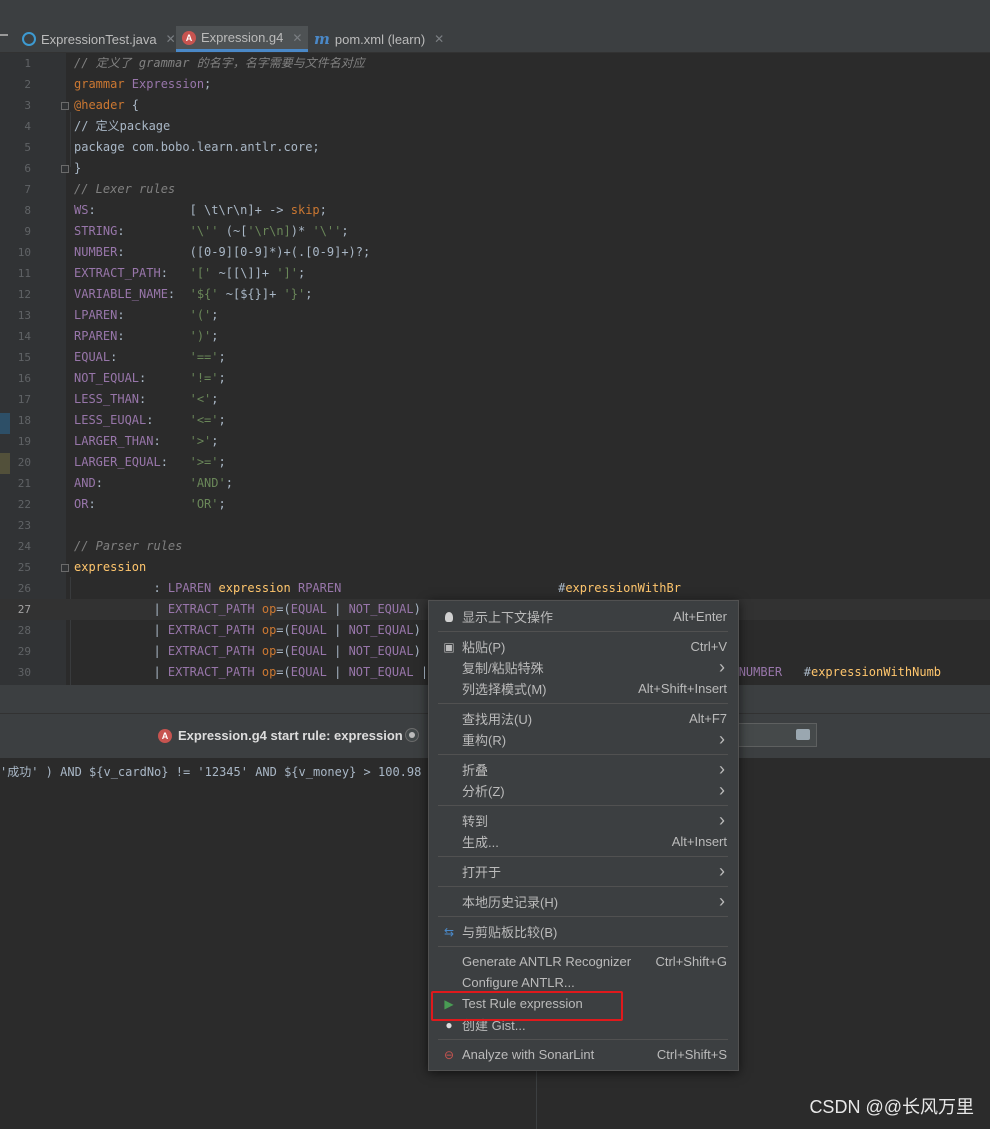 The width and height of the screenshot is (990, 1129). Describe the element at coordinates (495, 63) in the screenshot. I see `code-line: 1 // 定义了 grammar 的名字，名字需要与文件名对应` at that location.